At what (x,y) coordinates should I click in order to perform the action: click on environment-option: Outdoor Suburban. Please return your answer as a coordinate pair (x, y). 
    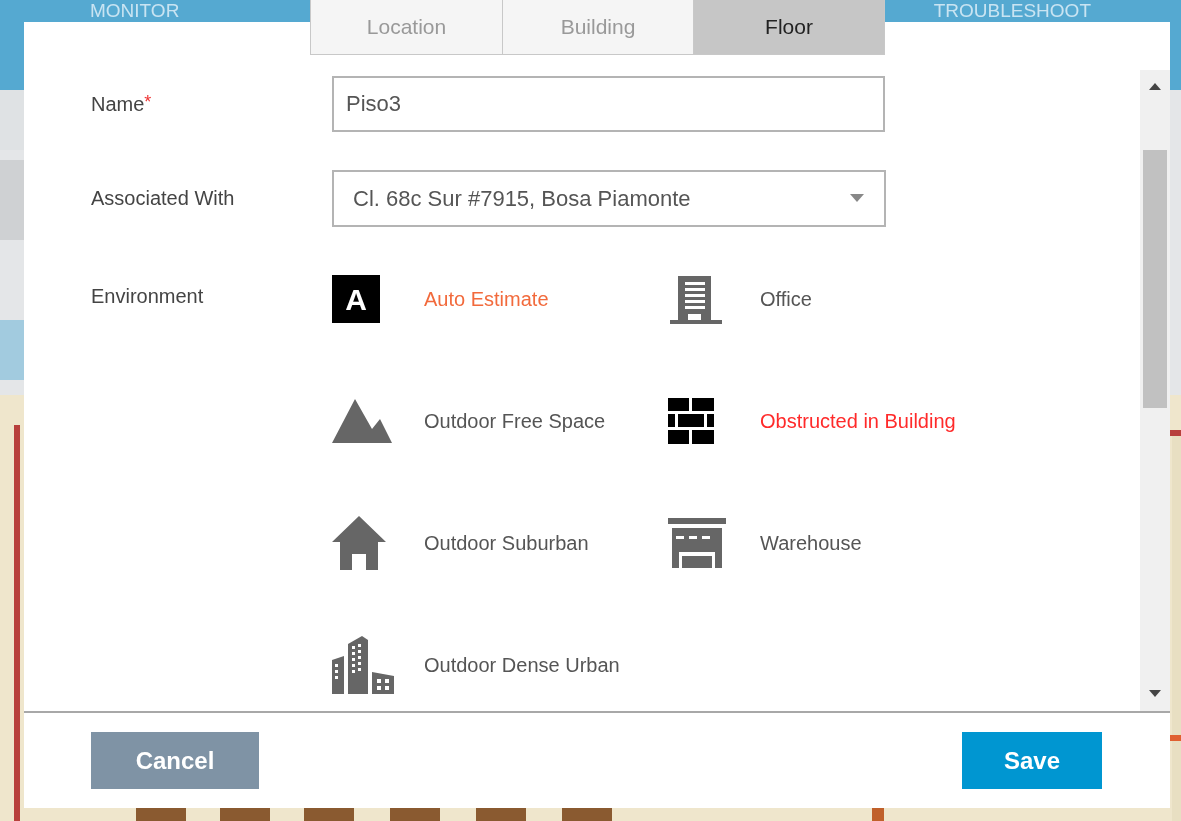
    Looking at the image, I should click on (500, 543).